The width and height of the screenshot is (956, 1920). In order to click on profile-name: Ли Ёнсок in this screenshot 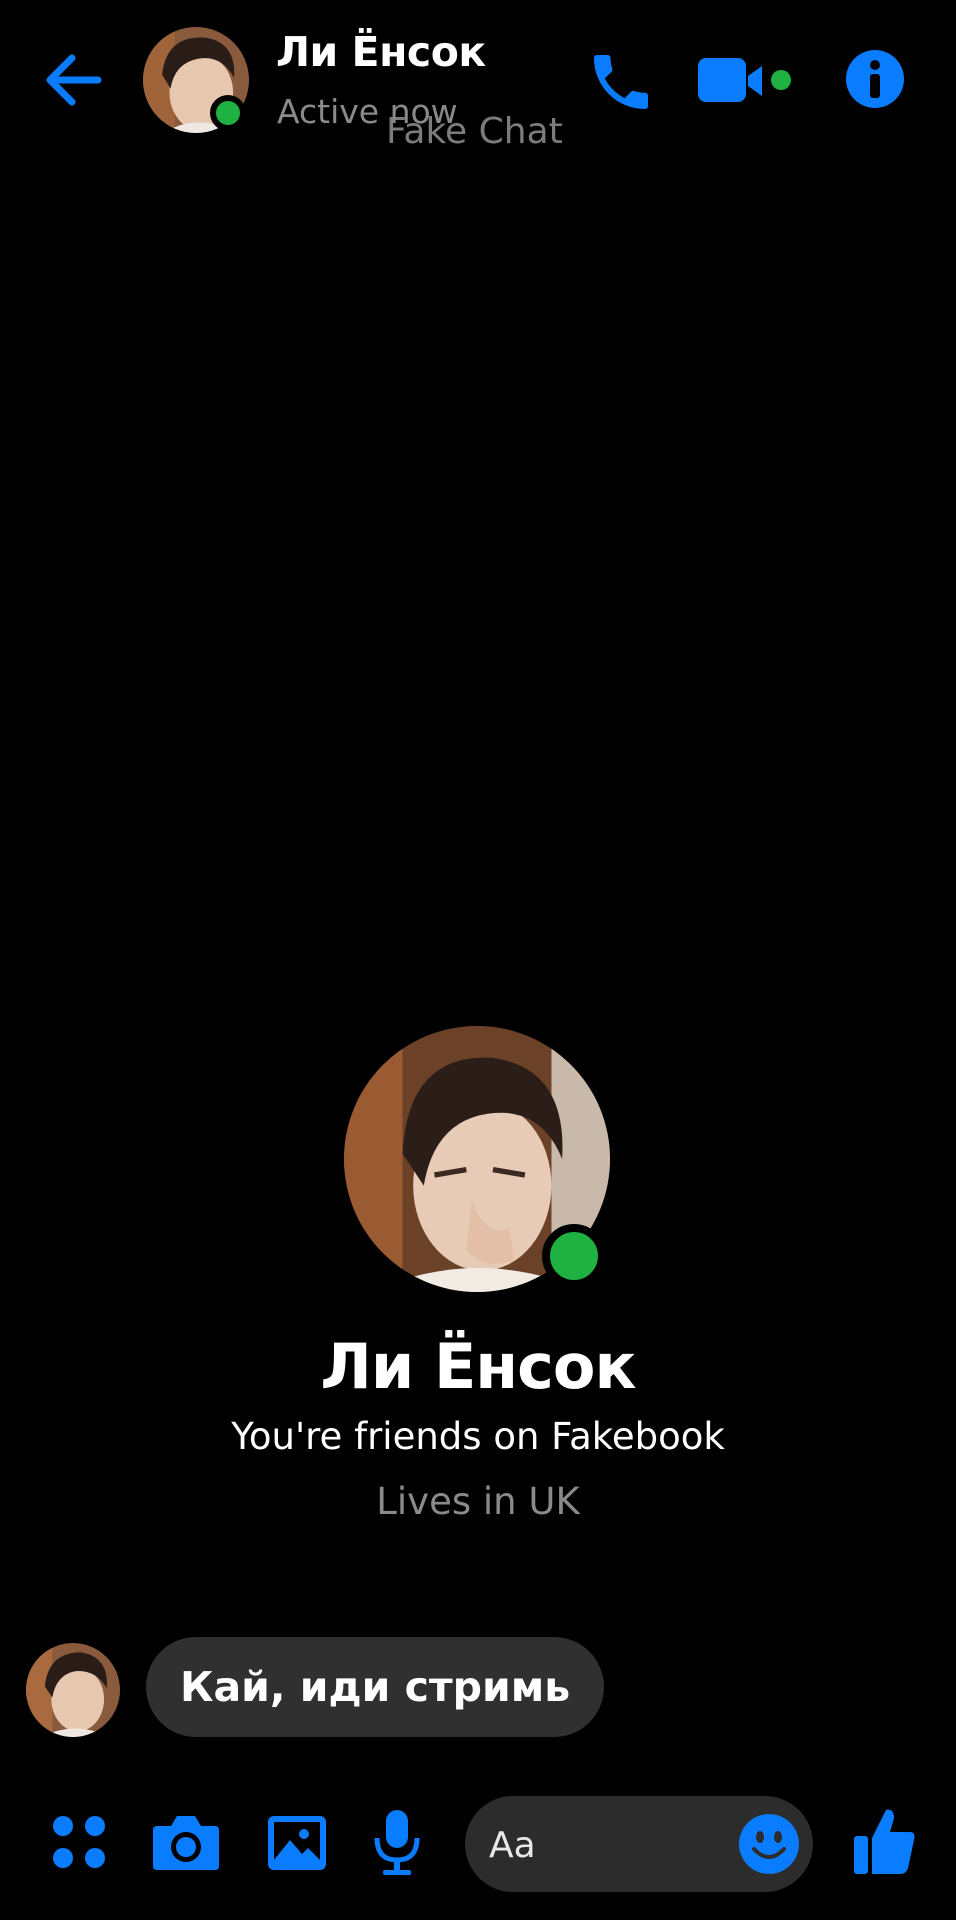, I will do `click(478, 1366)`.